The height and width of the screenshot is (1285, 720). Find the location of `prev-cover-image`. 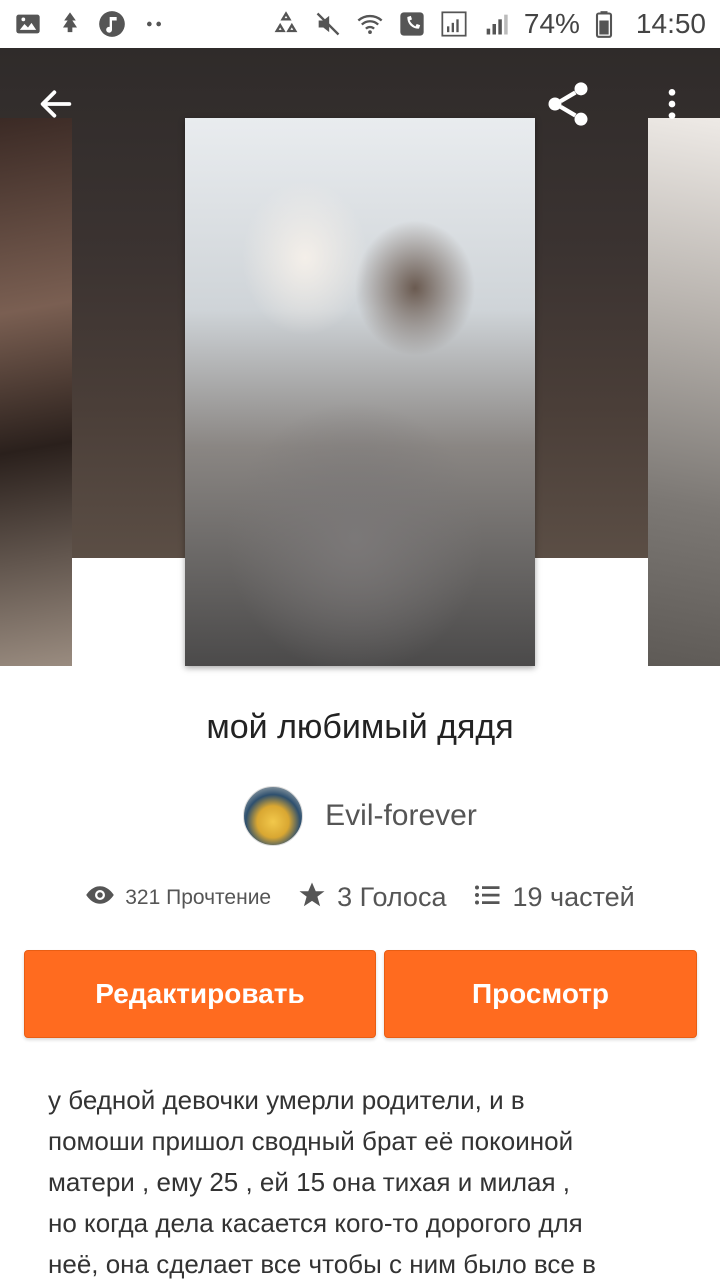

prev-cover-image is located at coordinates (36, 392).